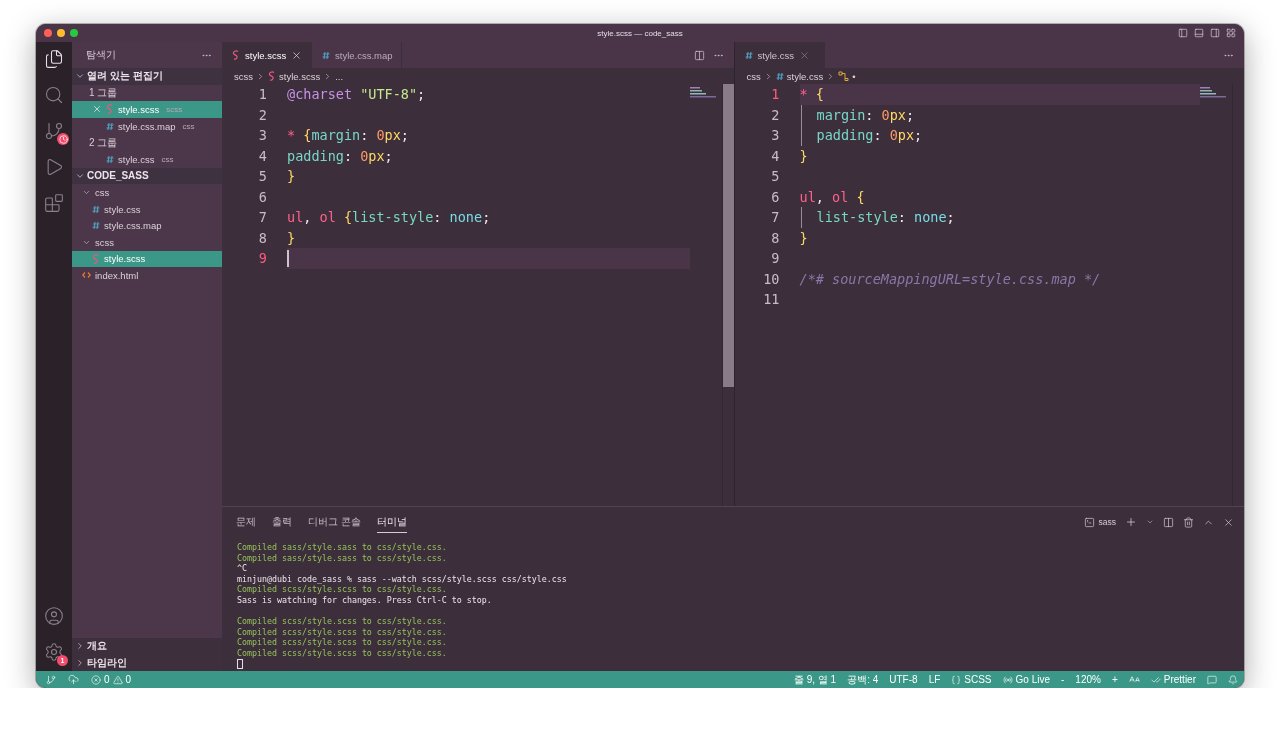  What do you see at coordinates (48, 33) in the screenshot?
I see `close-dot` at bounding box center [48, 33].